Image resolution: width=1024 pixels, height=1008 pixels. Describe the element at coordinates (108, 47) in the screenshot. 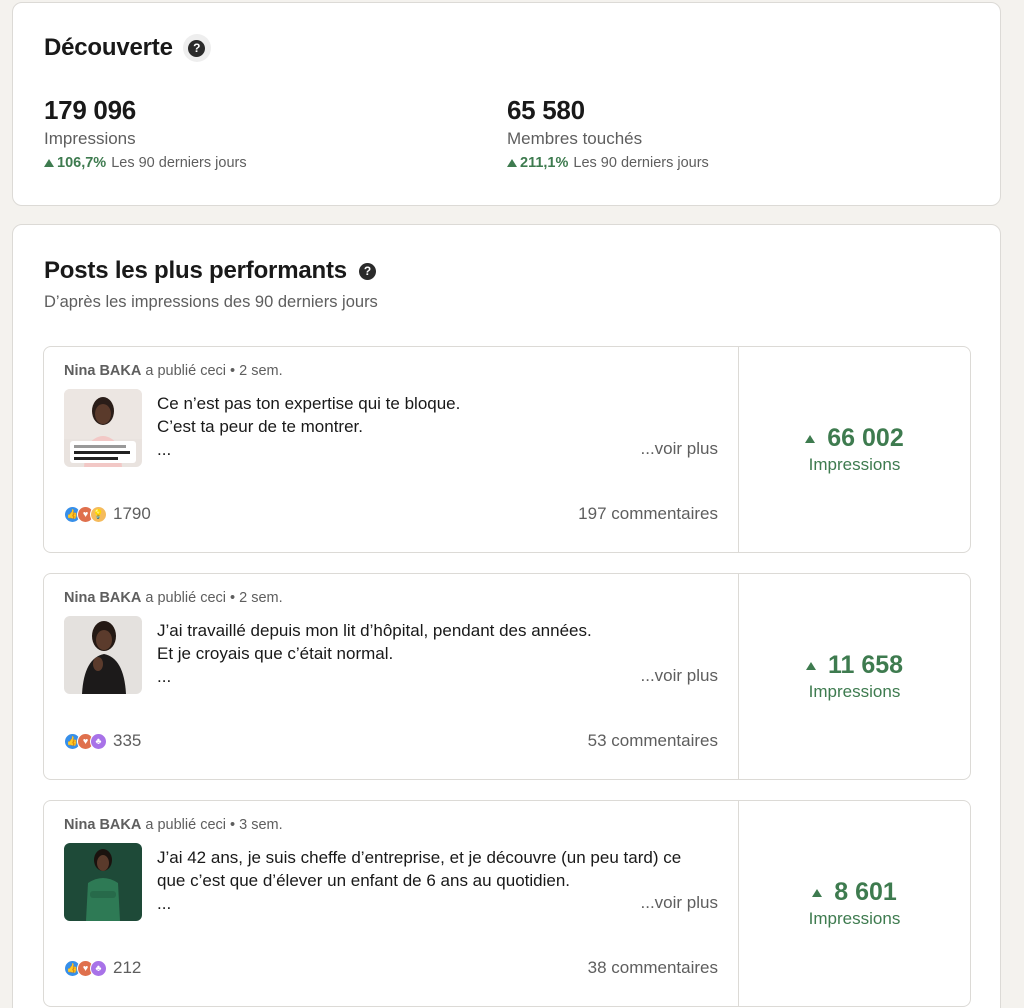

I see `discovery-title: Découverte` at that location.